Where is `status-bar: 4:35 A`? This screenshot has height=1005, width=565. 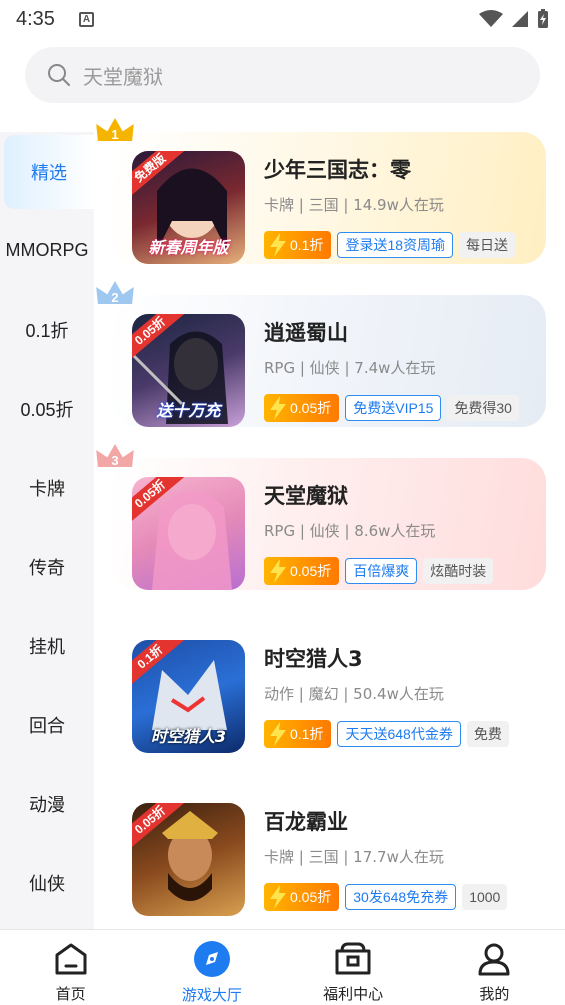 status-bar: 4:35 A is located at coordinates (282, 19).